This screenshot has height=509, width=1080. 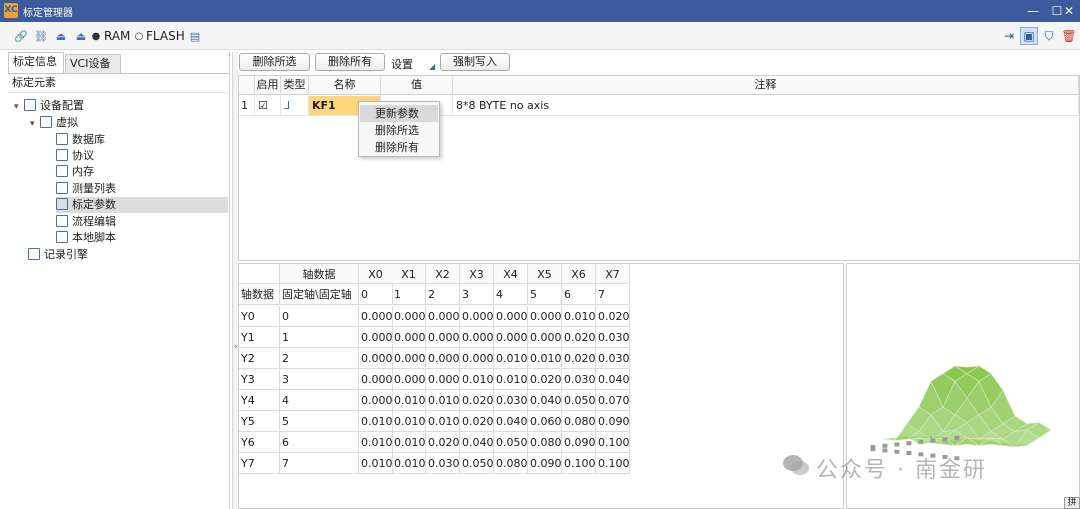 What do you see at coordinates (443, 294) in the screenshot?
I see `grid-x-axis-value: 2` at bounding box center [443, 294].